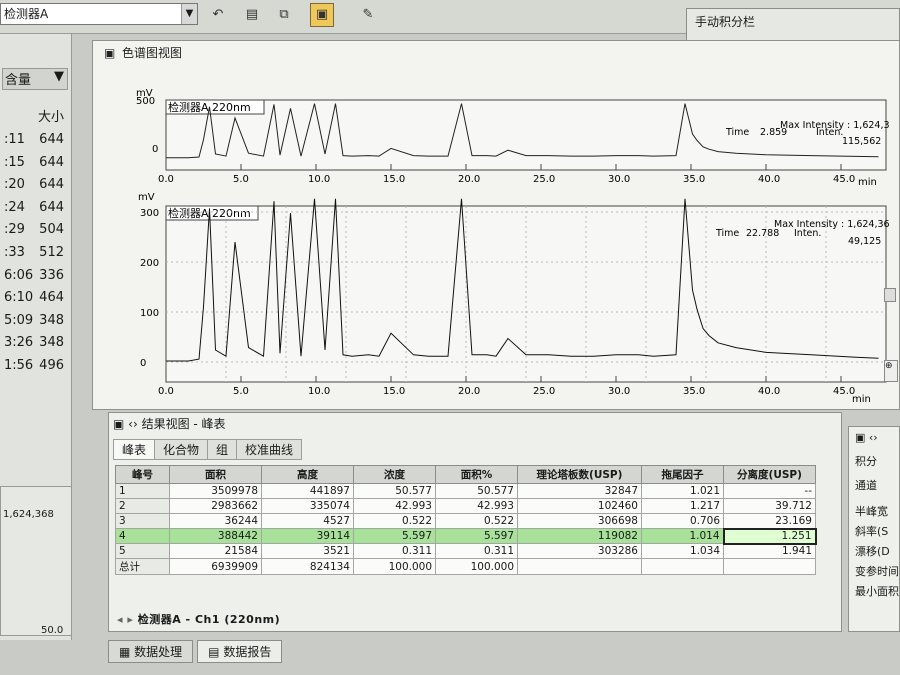  Describe the element at coordinates (579, 521) in the screenshot. I see `cell-plates: 306698` at that location.